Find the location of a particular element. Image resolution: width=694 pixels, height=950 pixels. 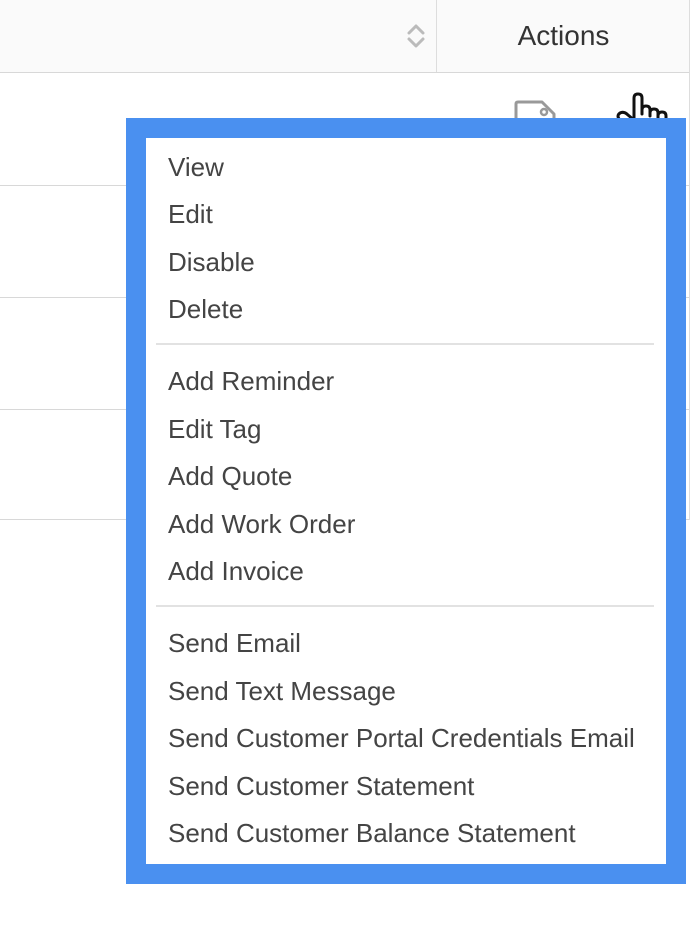

menu-item-send-text-message: Send Text Message is located at coordinates (282, 691).